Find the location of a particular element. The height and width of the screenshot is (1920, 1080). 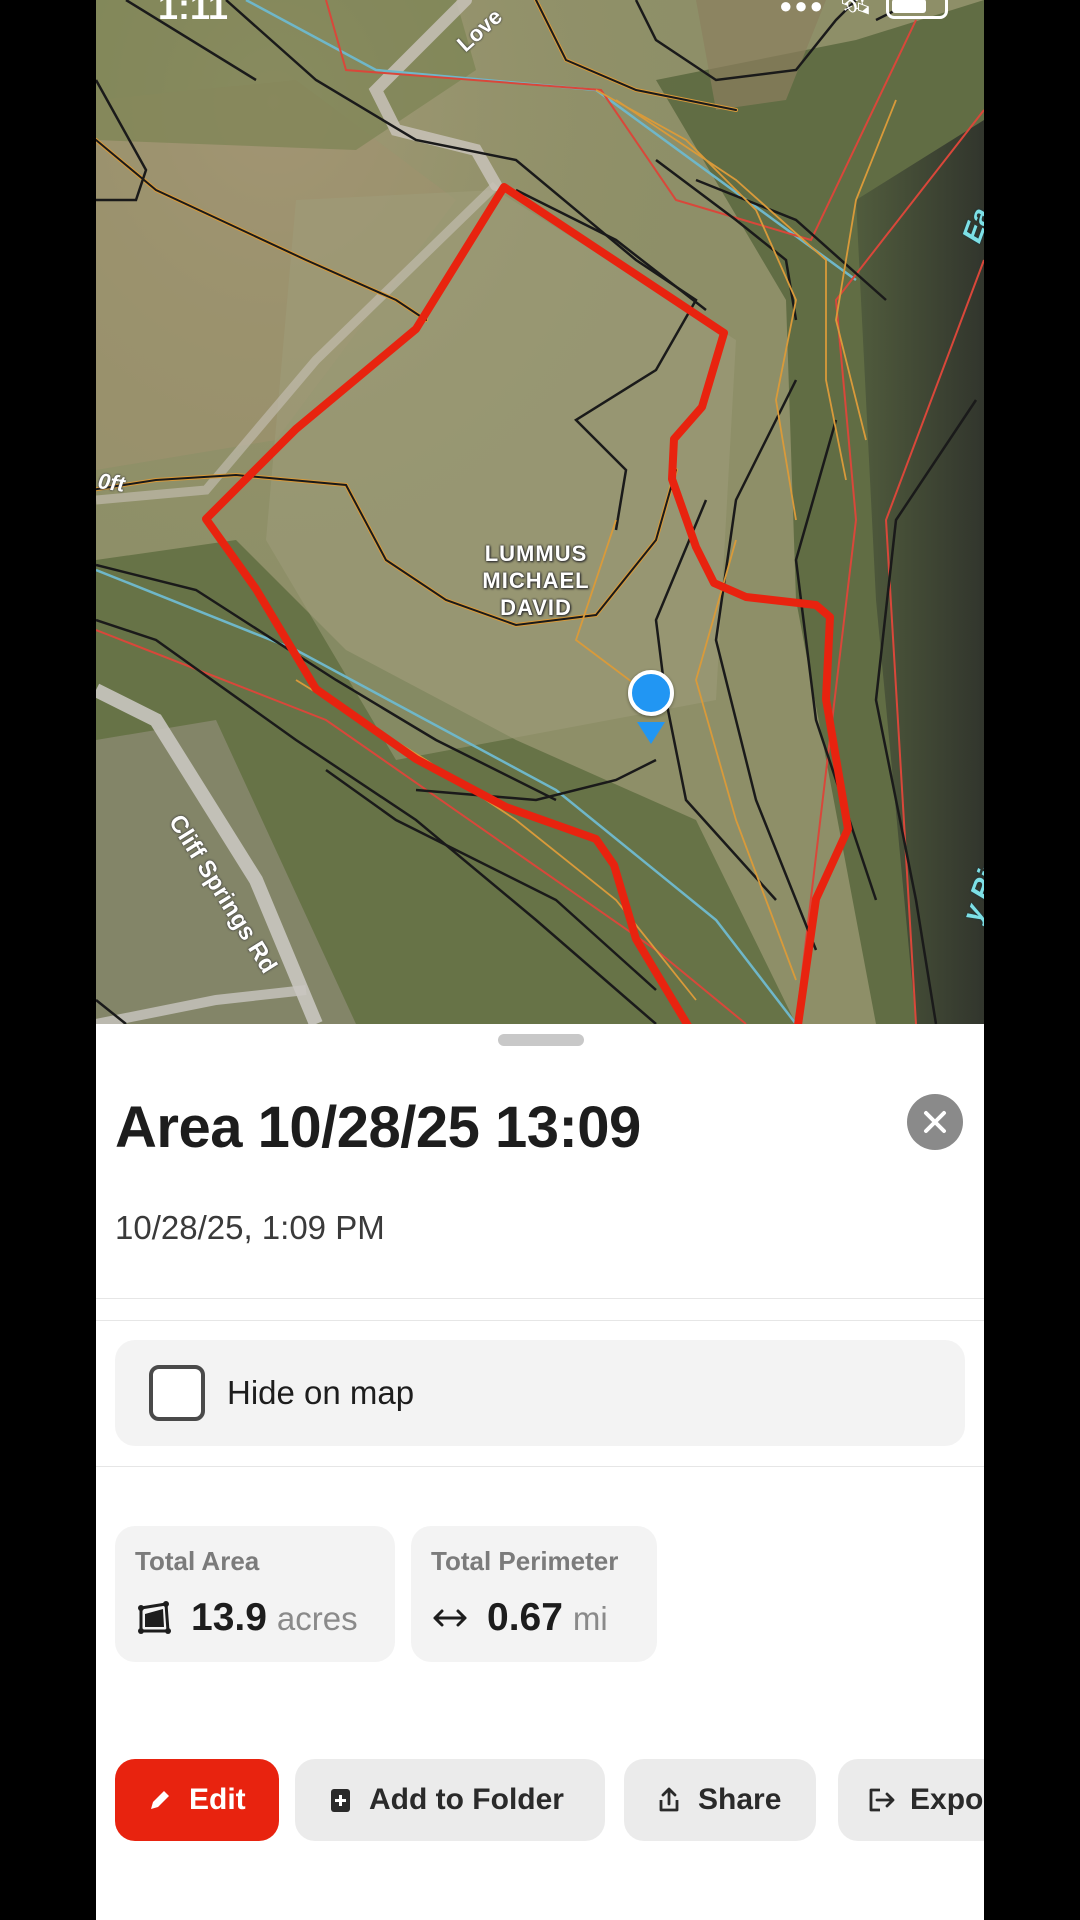

total-area-card: Total Area 13.9 acres is located at coordinates (255, 1594).